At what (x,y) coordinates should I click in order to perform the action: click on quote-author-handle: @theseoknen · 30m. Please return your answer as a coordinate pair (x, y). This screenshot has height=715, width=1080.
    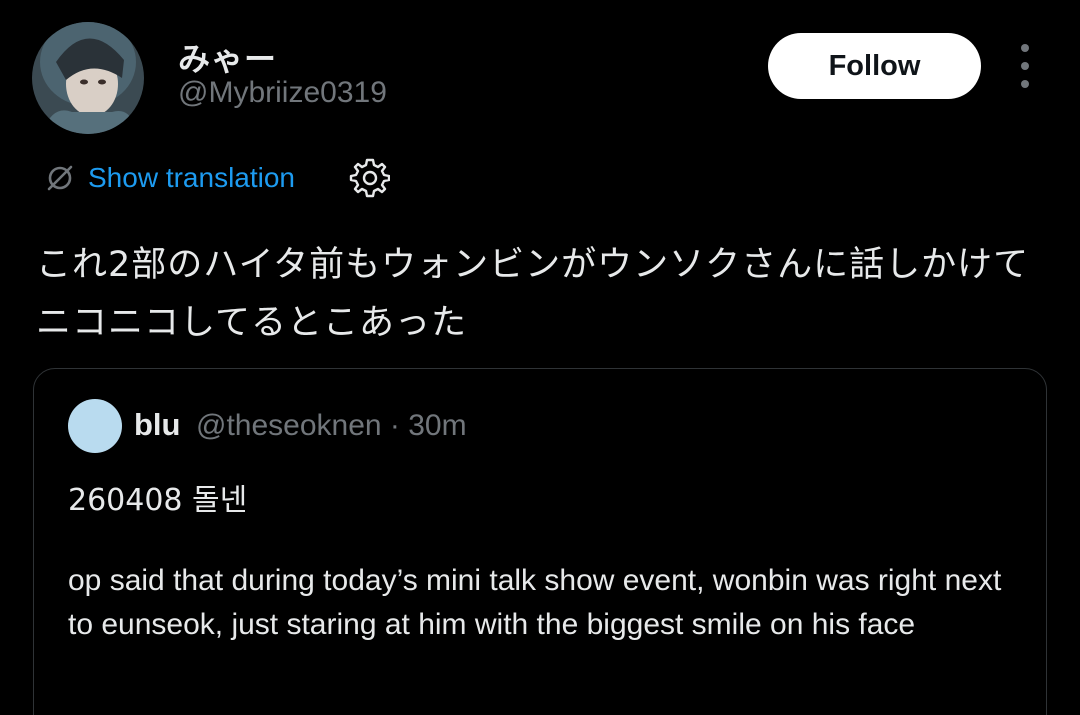
    Looking at the image, I should click on (331, 426).